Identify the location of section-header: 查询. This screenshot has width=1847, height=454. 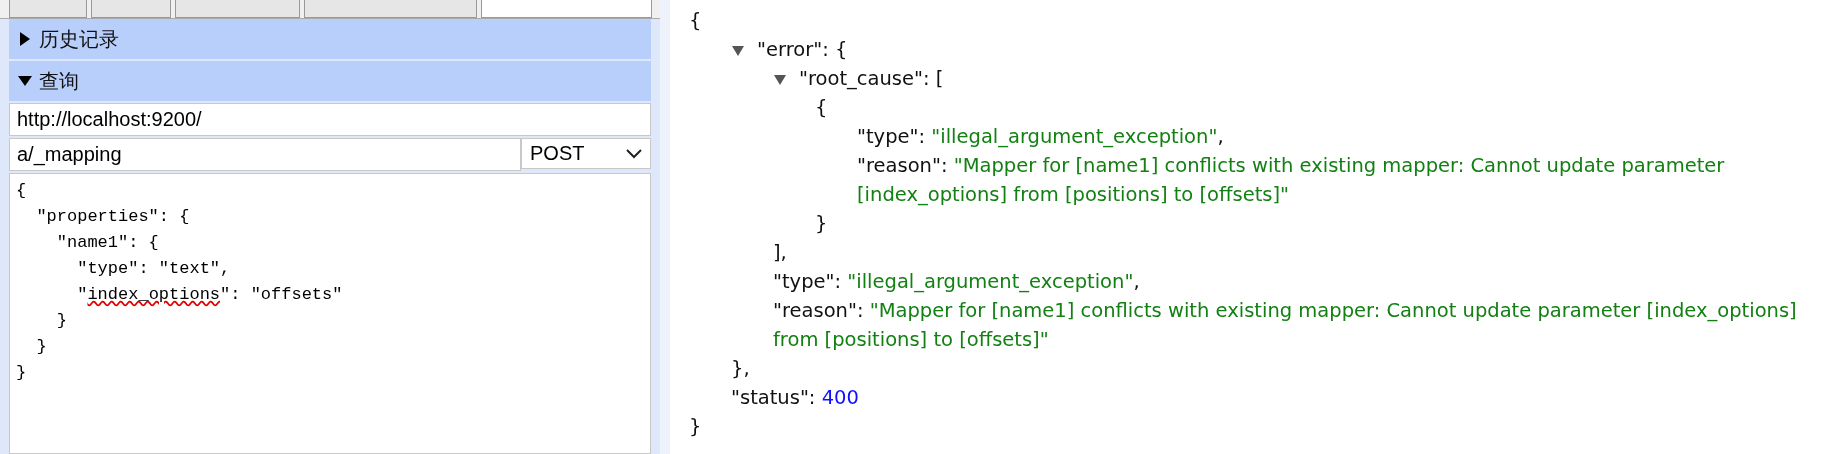
(330, 81).